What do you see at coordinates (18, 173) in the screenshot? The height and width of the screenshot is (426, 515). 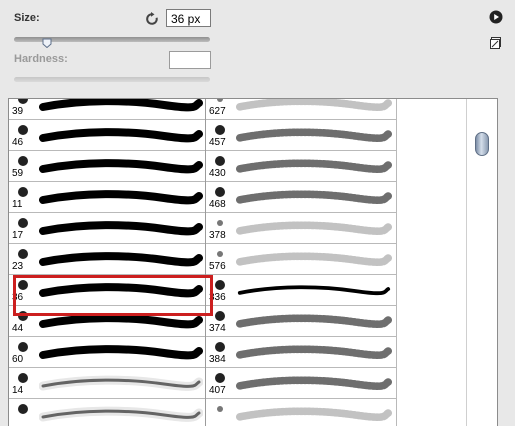 I see `brush-size-number: 59` at bounding box center [18, 173].